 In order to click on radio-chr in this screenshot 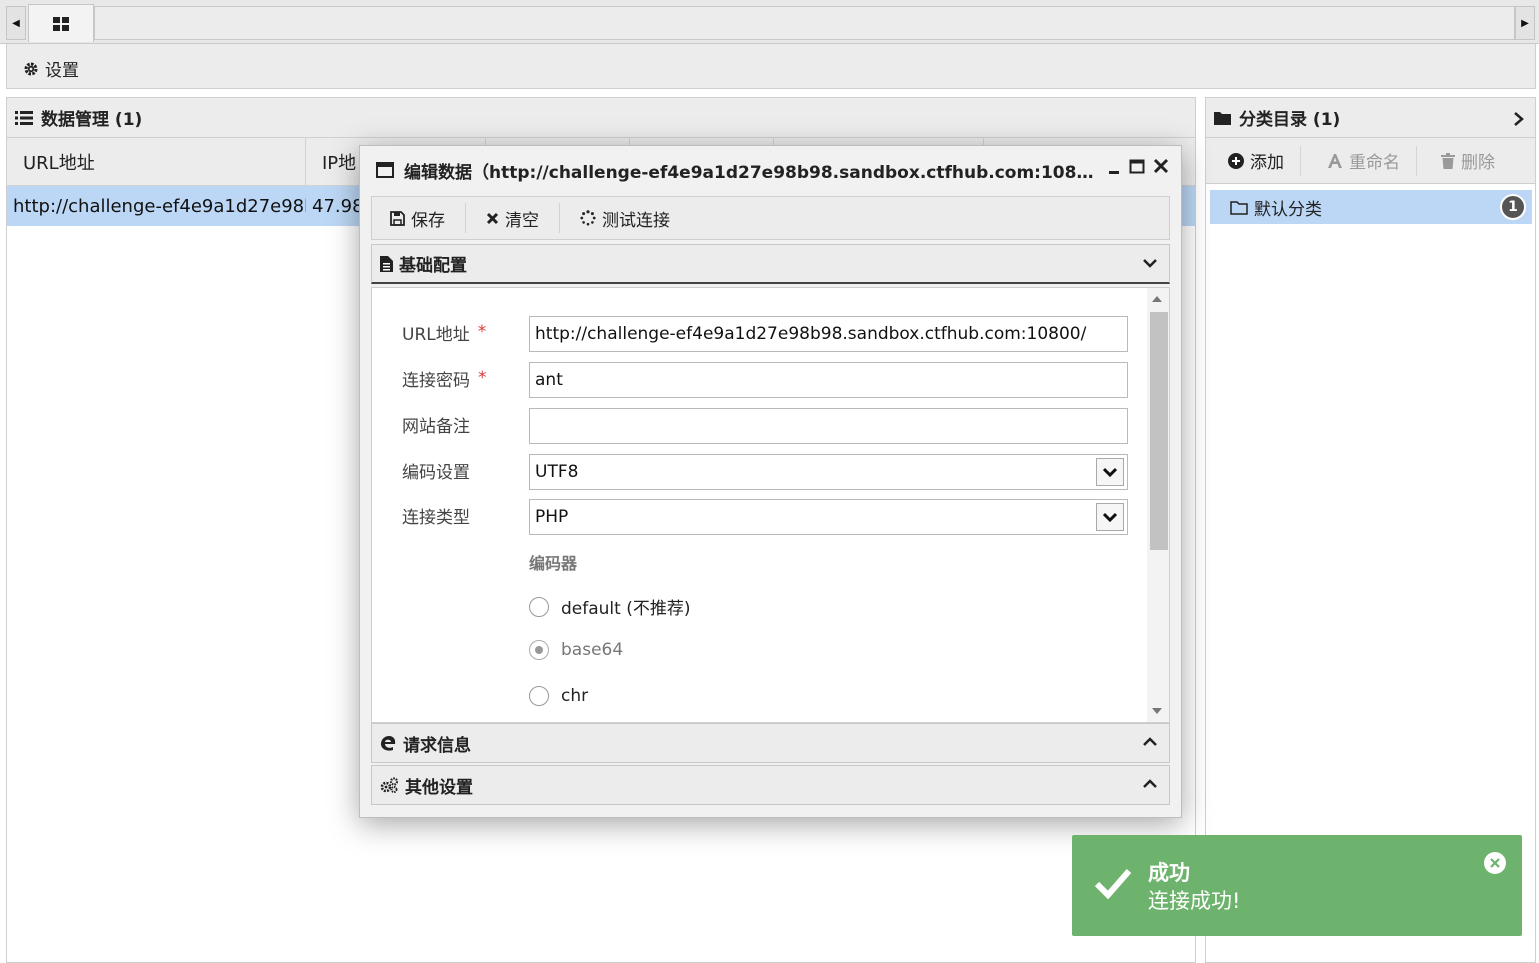, I will do `click(539, 696)`.